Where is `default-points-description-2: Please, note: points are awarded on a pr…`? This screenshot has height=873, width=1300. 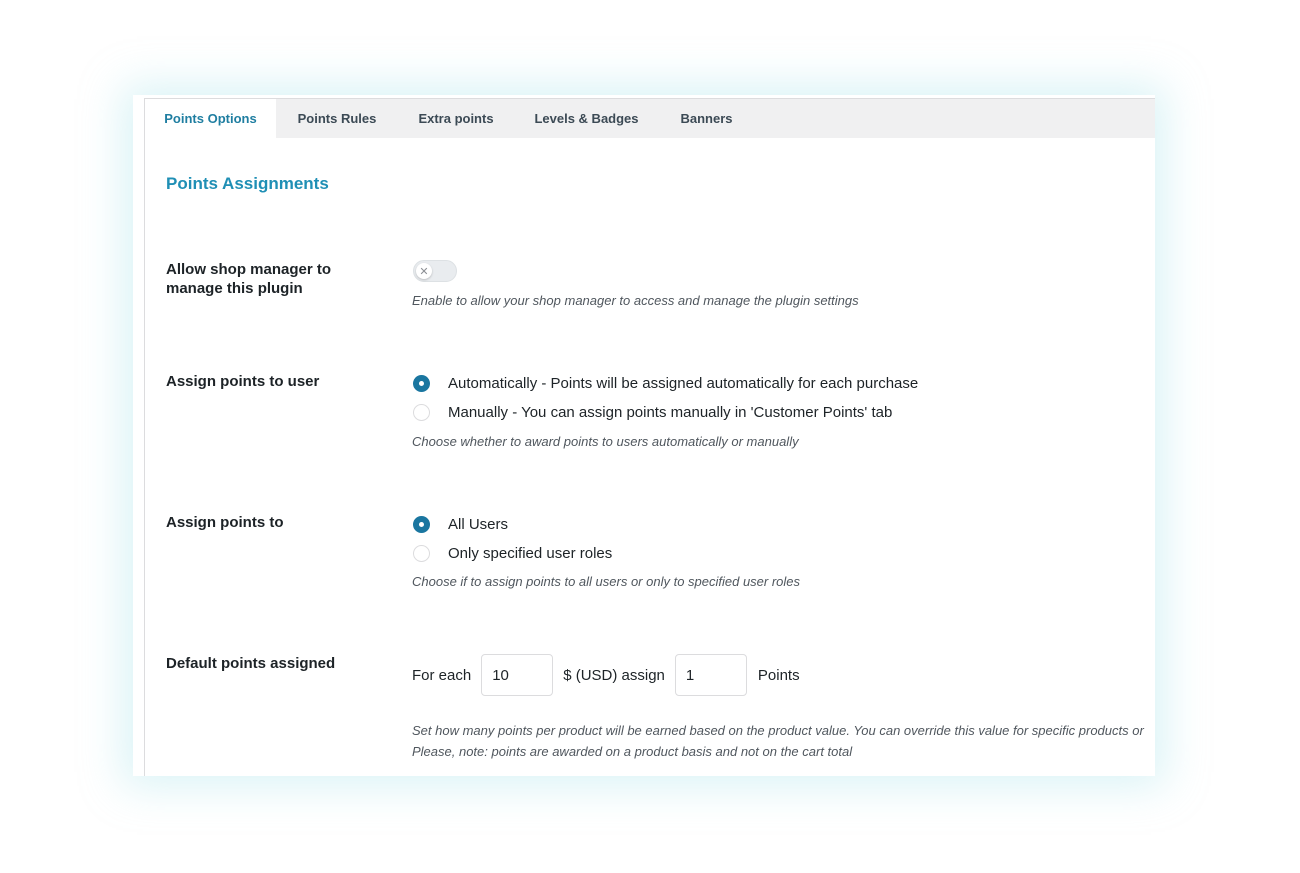
default-points-description-2: Please, note: points are awarded on a pr… is located at coordinates (632, 751).